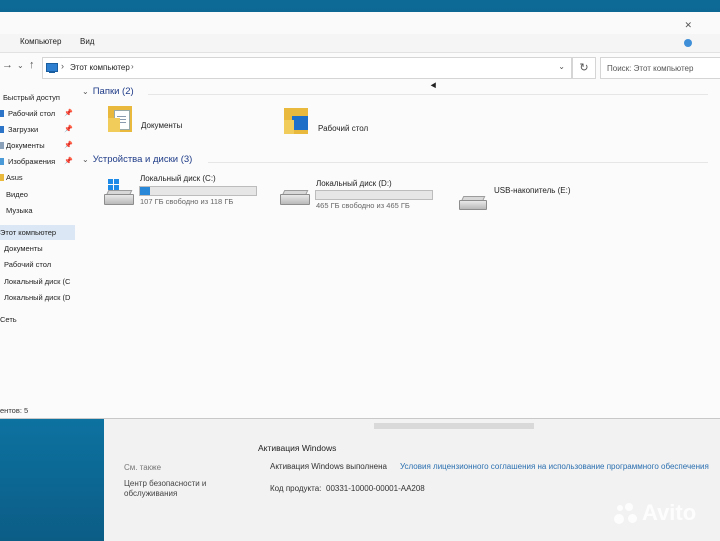 Image resolution: width=720 pixels, height=541 pixels. What do you see at coordinates (178, 178) in the screenshot?
I see `drive-name: Локальный диск (C:)` at bounding box center [178, 178].